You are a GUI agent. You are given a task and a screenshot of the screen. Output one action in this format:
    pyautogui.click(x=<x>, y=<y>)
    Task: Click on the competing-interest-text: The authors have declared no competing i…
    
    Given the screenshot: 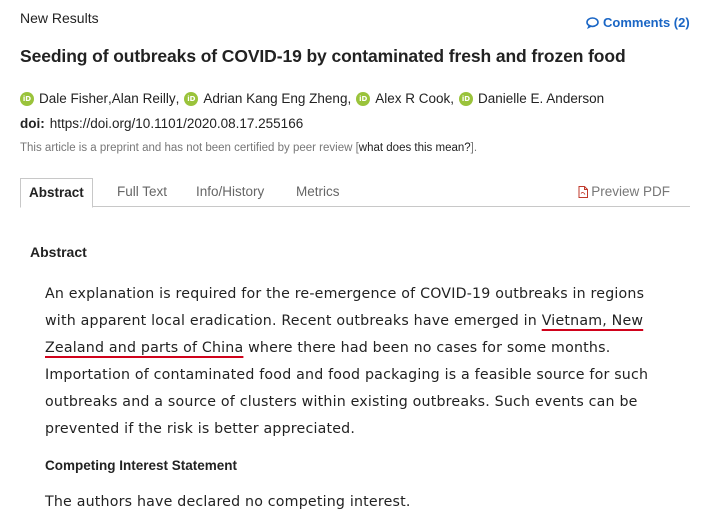 What is the action you would take?
    pyautogui.click(x=228, y=502)
    